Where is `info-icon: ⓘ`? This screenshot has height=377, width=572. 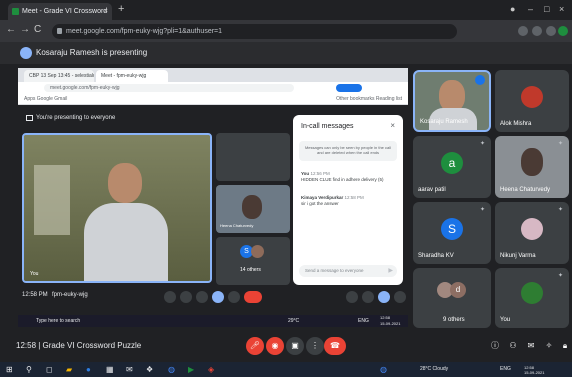 info-icon: ⓘ is located at coordinates (495, 345).